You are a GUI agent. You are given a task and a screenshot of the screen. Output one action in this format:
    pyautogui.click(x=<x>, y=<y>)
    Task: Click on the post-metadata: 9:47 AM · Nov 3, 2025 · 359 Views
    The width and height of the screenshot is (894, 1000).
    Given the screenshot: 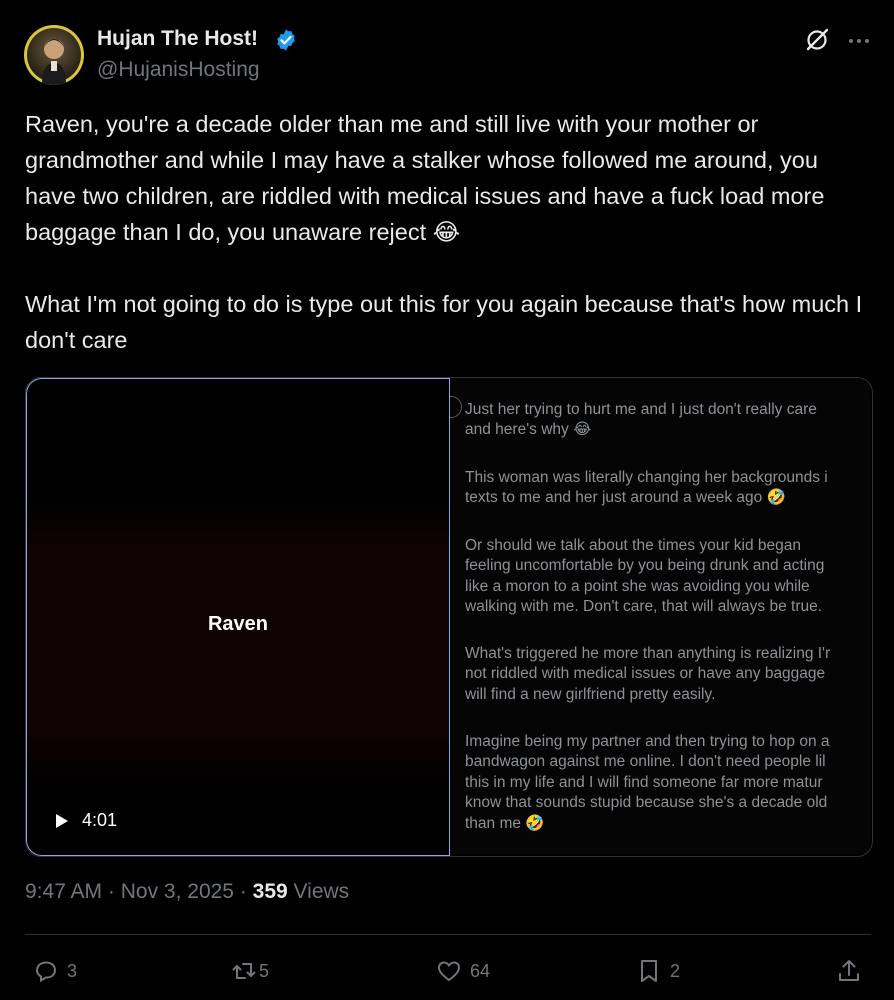 What is the action you would take?
    pyautogui.click(x=187, y=892)
    